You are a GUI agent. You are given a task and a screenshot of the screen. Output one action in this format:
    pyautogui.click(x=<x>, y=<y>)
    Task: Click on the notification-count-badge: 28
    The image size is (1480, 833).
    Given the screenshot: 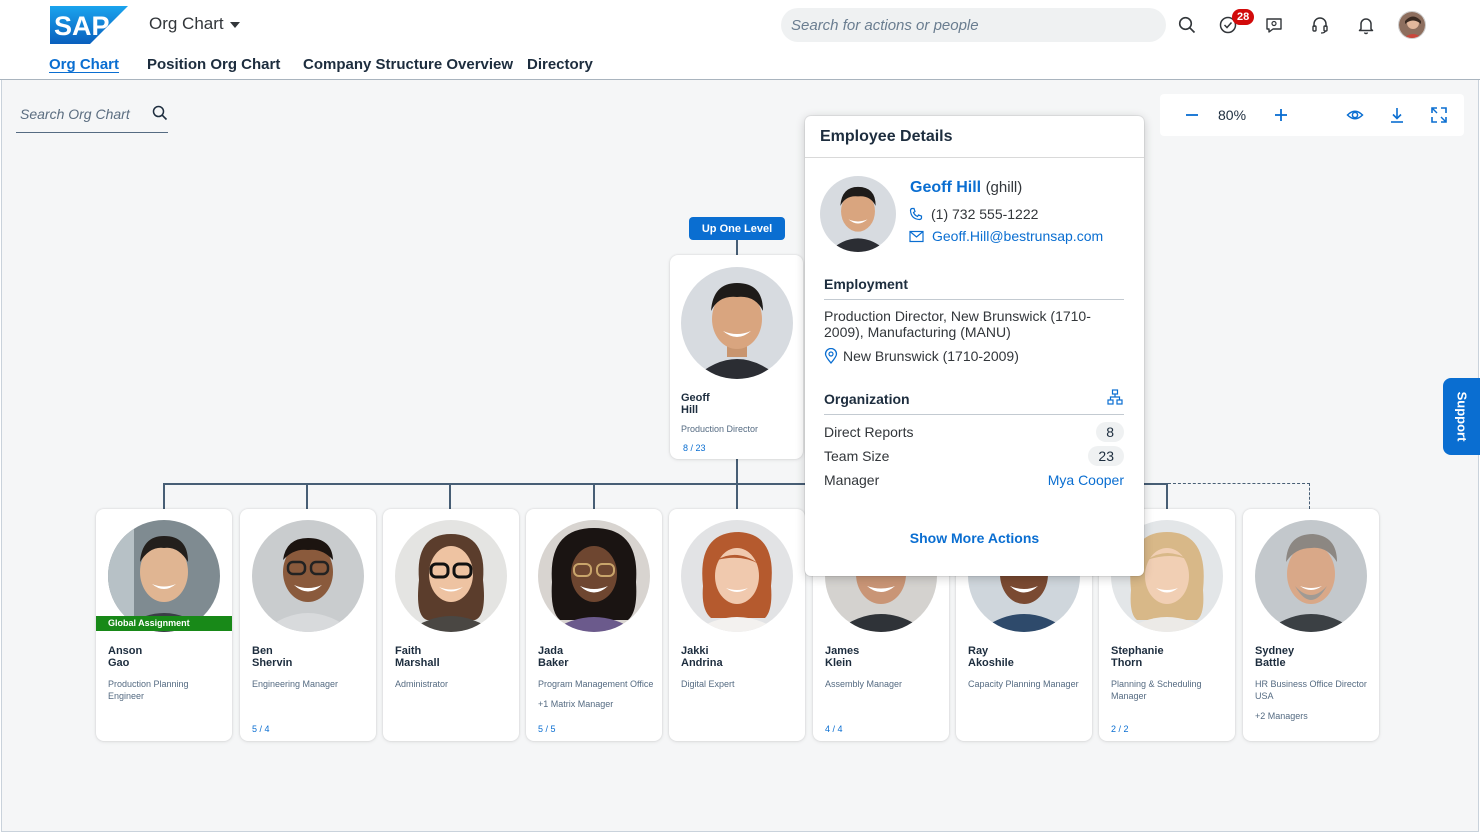 What is the action you would take?
    pyautogui.click(x=1243, y=17)
    